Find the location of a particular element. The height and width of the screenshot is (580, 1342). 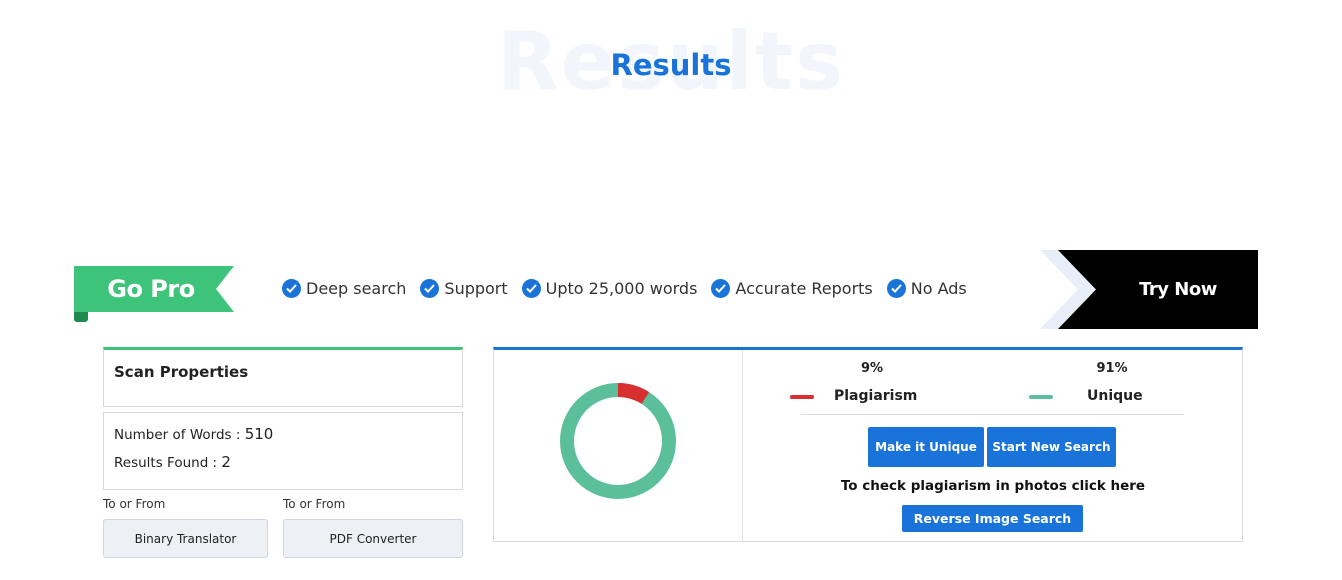

feature-word-limit: Upto 25,000 words is located at coordinates (609, 288).